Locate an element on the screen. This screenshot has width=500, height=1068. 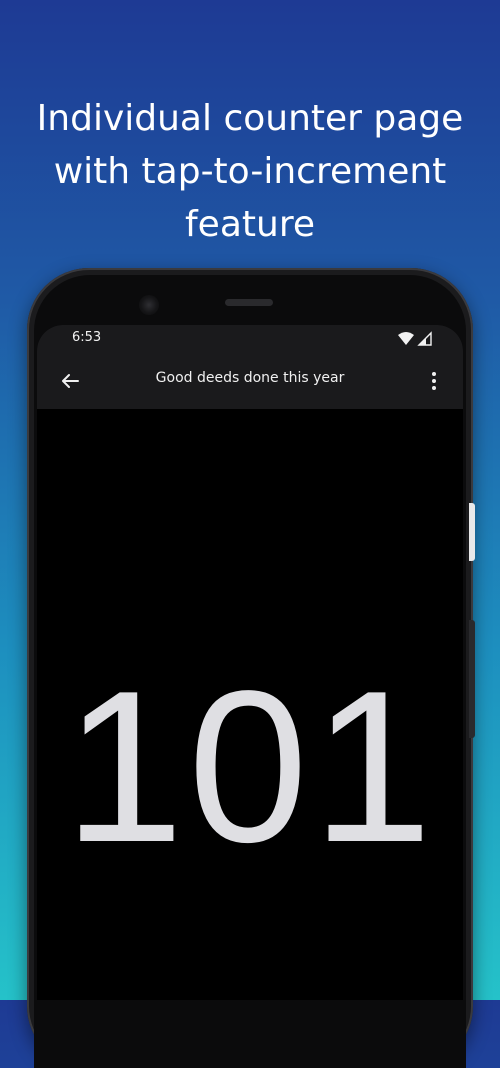
overflow-menu-button is located at coordinates (434, 381).